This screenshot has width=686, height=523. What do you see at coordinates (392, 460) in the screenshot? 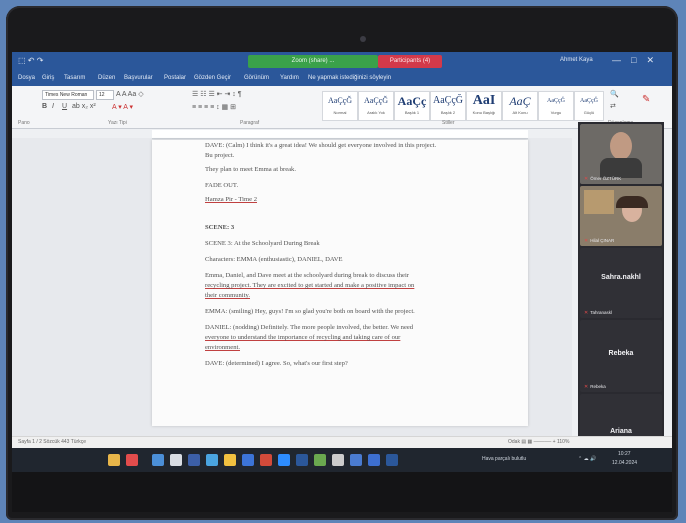
I see `word-active-icon` at bounding box center [392, 460].